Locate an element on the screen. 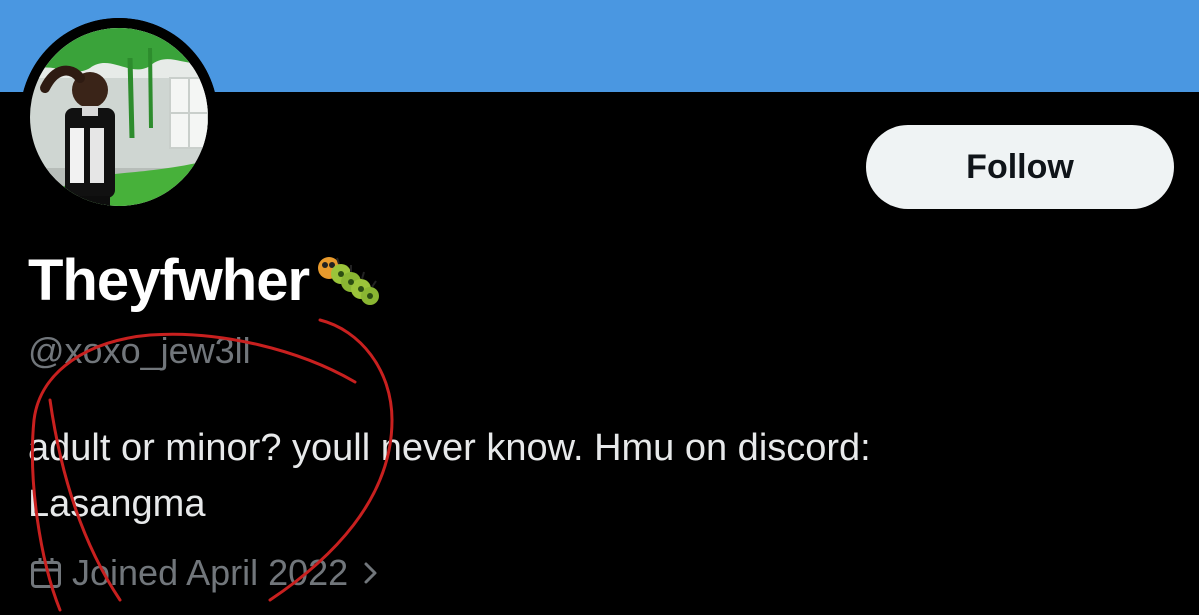 Image resolution: width=1199 pixels, height=615 pixels. follow-button: Follow is located at coordinates (1020, 167).